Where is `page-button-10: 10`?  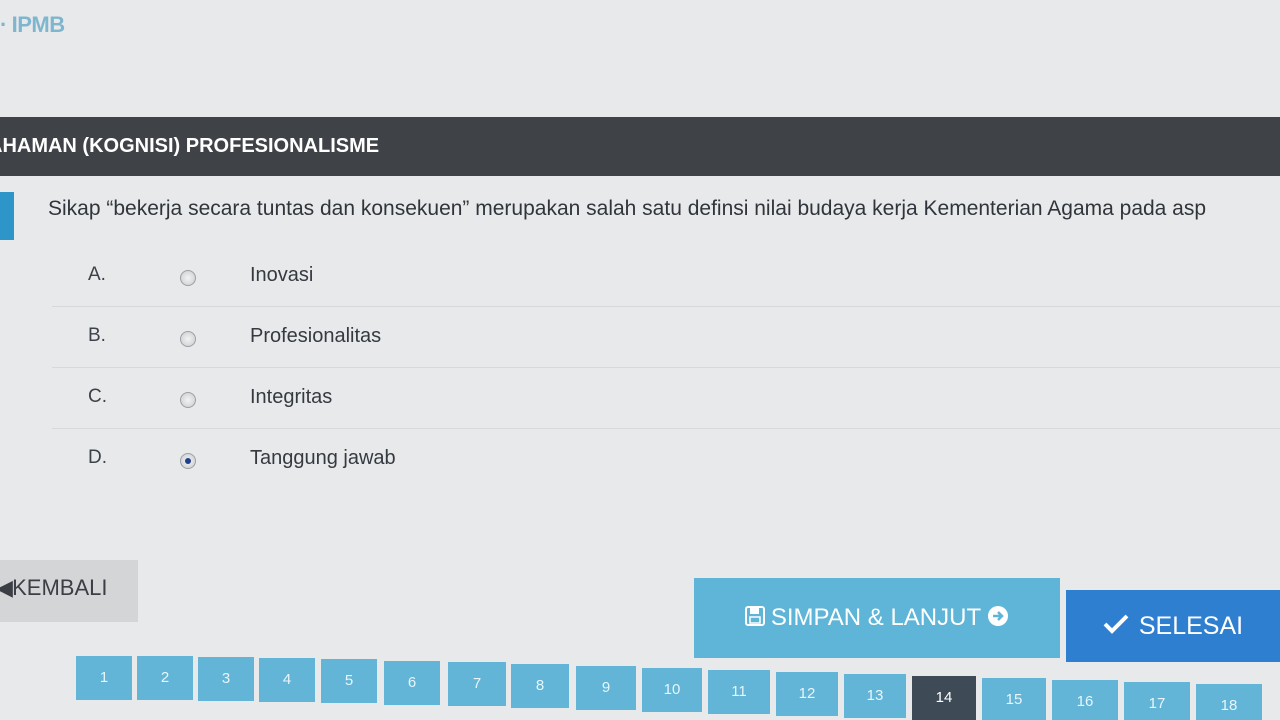
page-button-10: 10 is located at coordinates (672, 690).